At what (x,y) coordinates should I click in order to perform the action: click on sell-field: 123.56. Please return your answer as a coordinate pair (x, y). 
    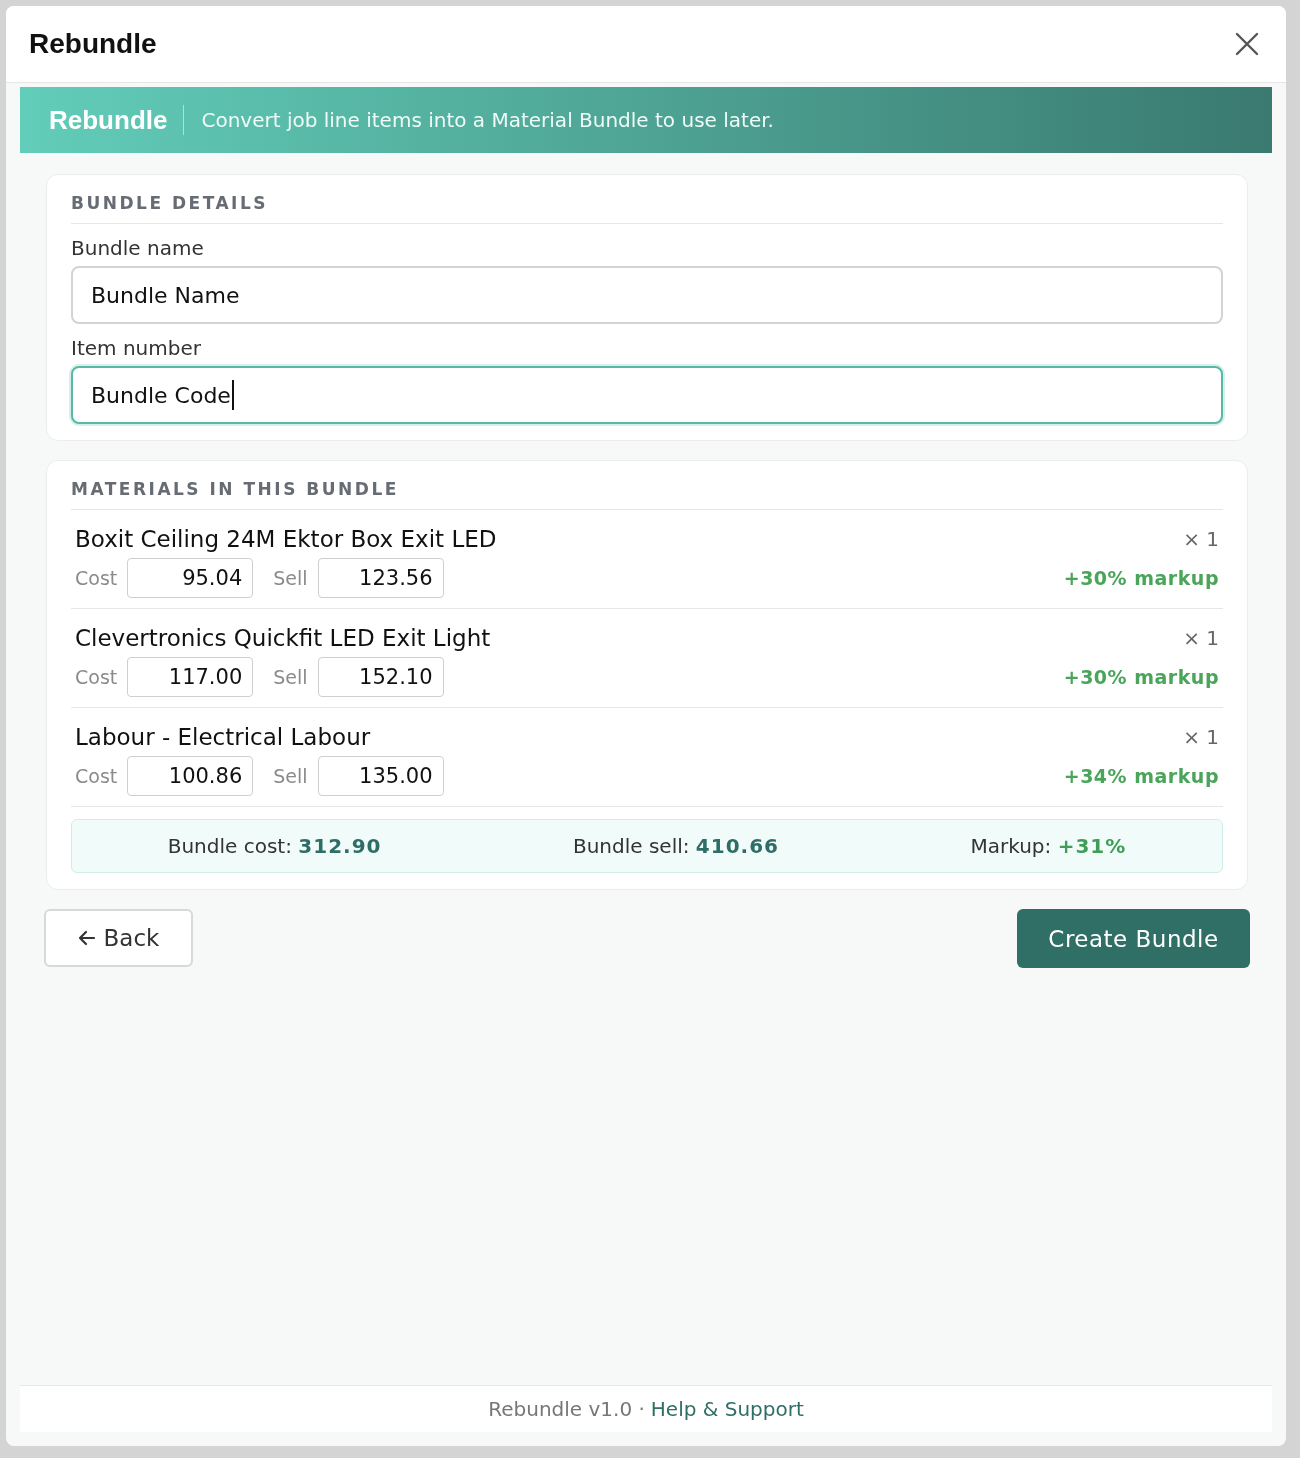
    Looking at the image, I should click on (380, 578).